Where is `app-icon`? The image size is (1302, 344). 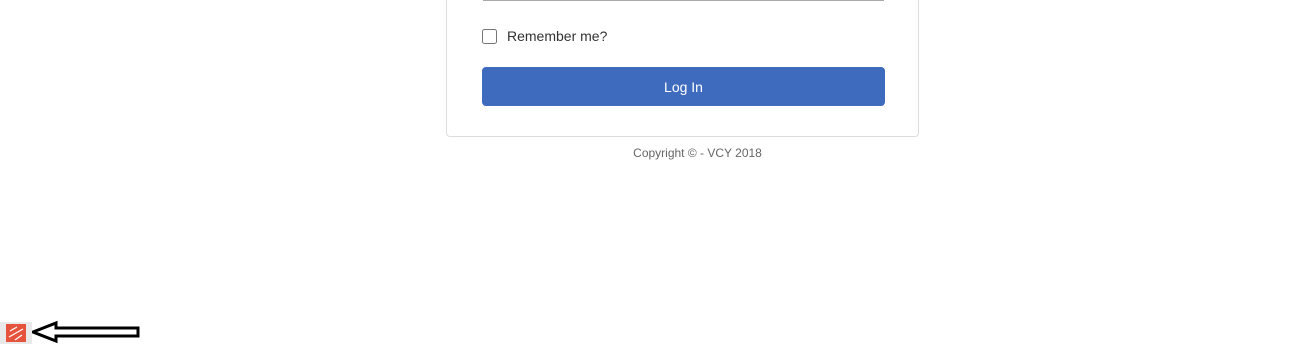
app-icon is located at coordinates (16, 333).